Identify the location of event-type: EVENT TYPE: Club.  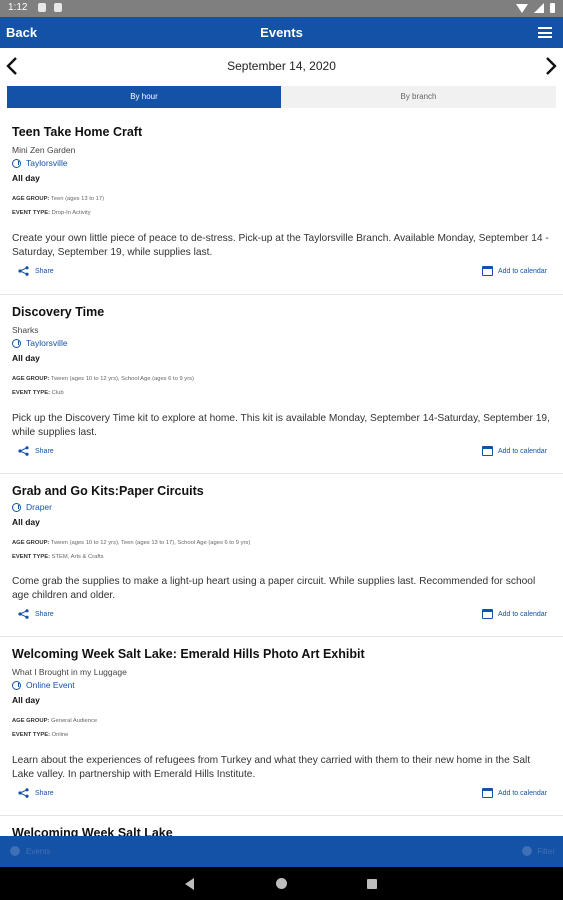
(38, 393).